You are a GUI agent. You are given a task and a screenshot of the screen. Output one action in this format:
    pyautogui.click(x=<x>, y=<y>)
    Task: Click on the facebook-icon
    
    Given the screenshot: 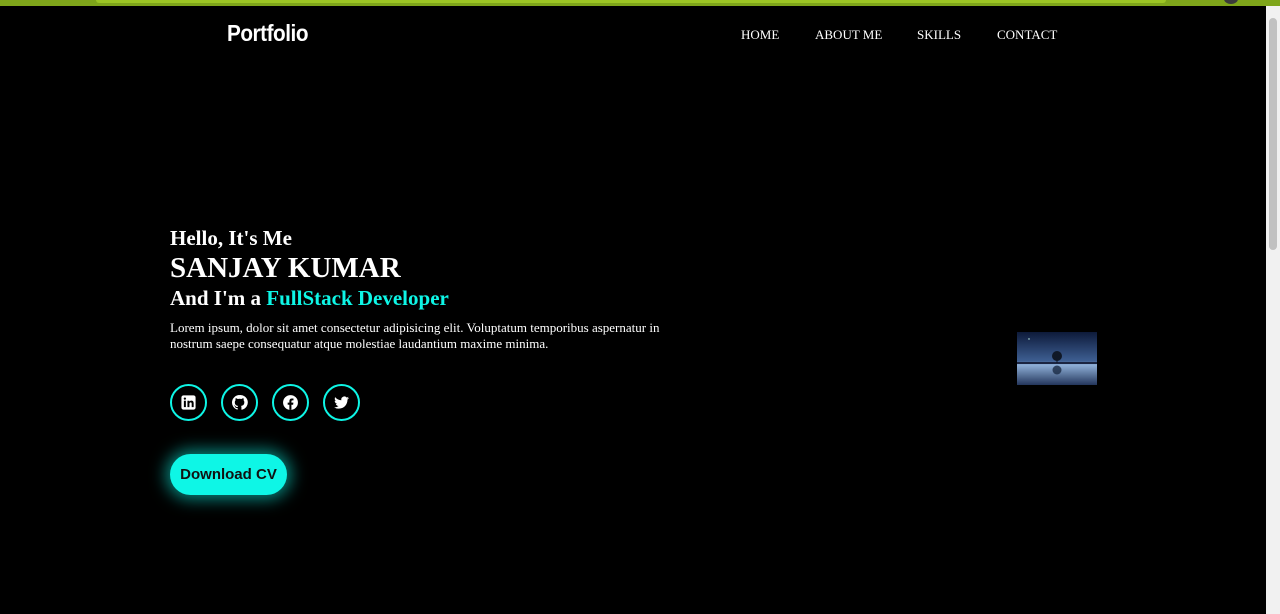 What is the action you would take?
    pyautogui.click(x=290, y=402)
    